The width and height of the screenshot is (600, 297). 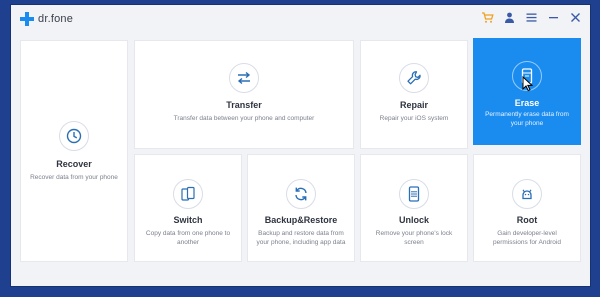 What do you see at coordinates (188, 238) in the screenshot?
I see `card-description: Copy data from one phone to another` at bounding box center [188, 238].